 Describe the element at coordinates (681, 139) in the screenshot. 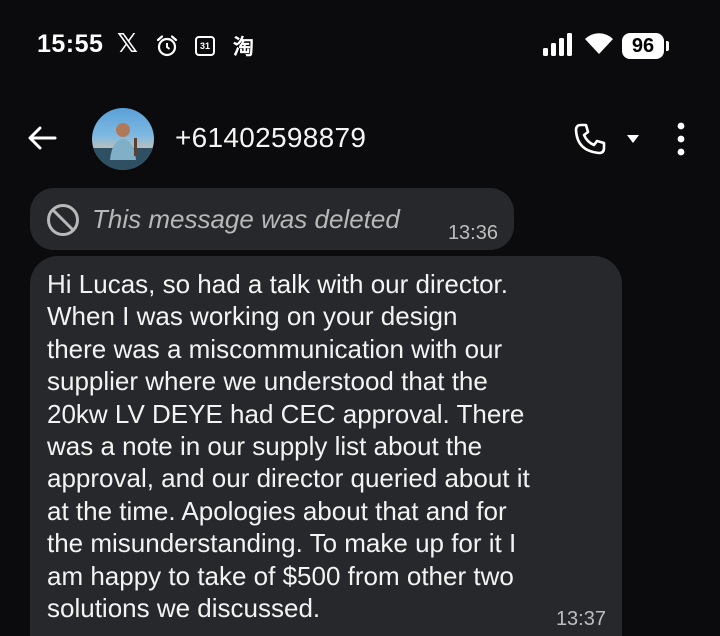

I see `more-vert-icon` at that location.